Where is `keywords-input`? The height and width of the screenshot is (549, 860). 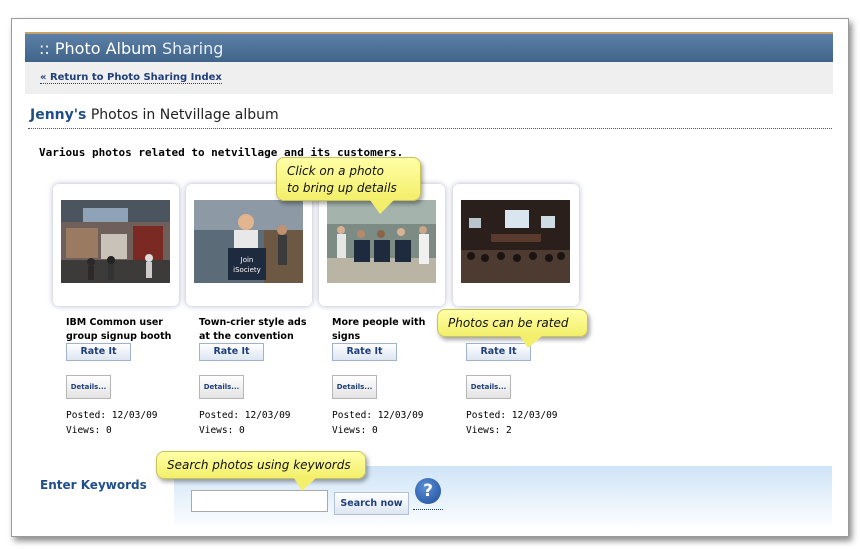
keywords-input is located at coordinates (259, 501).